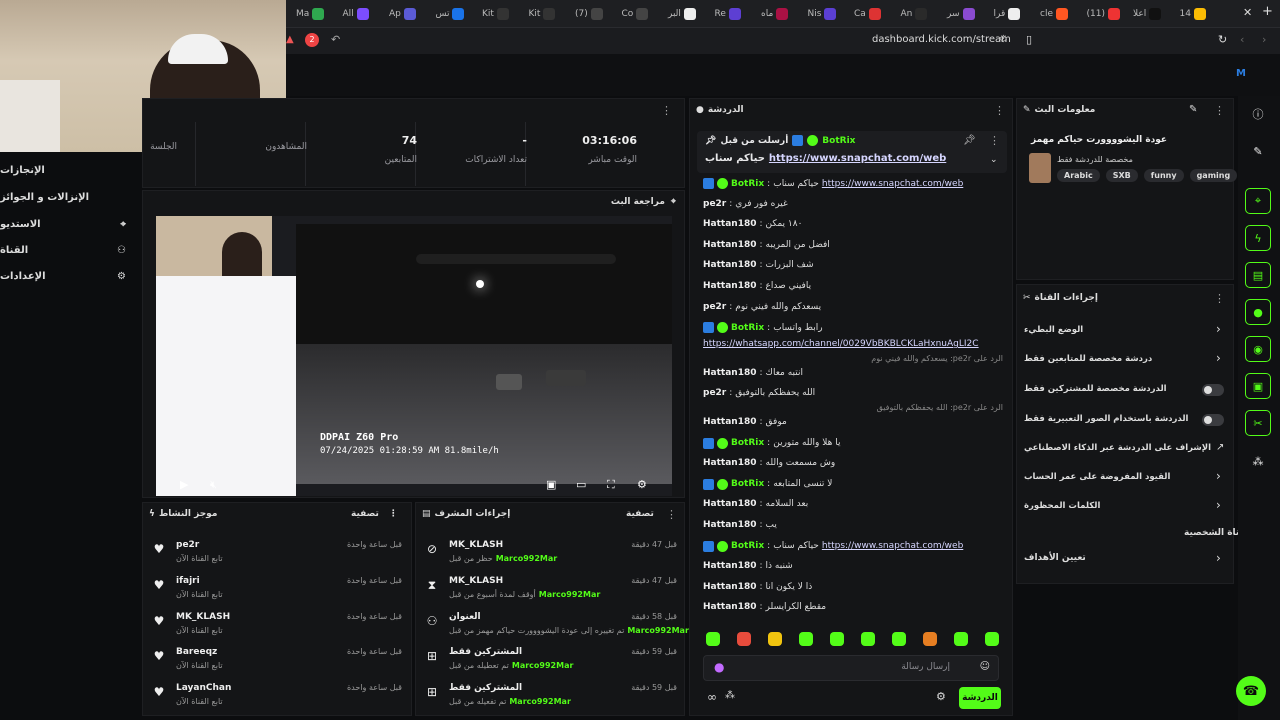 This screenshot has width=1280, height=720. I want to click on nav-item: الإنزالات و الجوائز, so click(65, 197).